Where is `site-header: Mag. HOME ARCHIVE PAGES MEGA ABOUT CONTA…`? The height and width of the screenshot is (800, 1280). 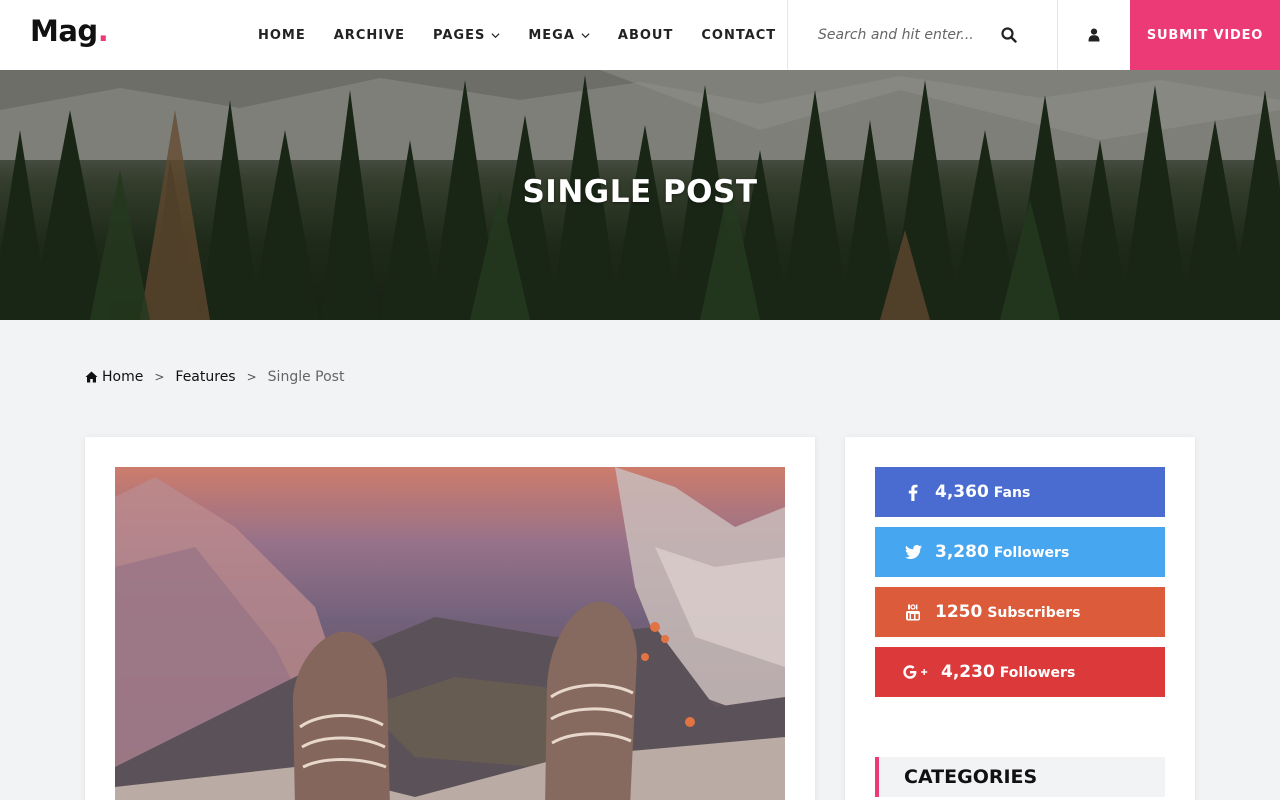 site-header: Mag. HOME ARCHIVE PAGES MEGA ABOUT CONTA… is located at coordinates (640, 35).